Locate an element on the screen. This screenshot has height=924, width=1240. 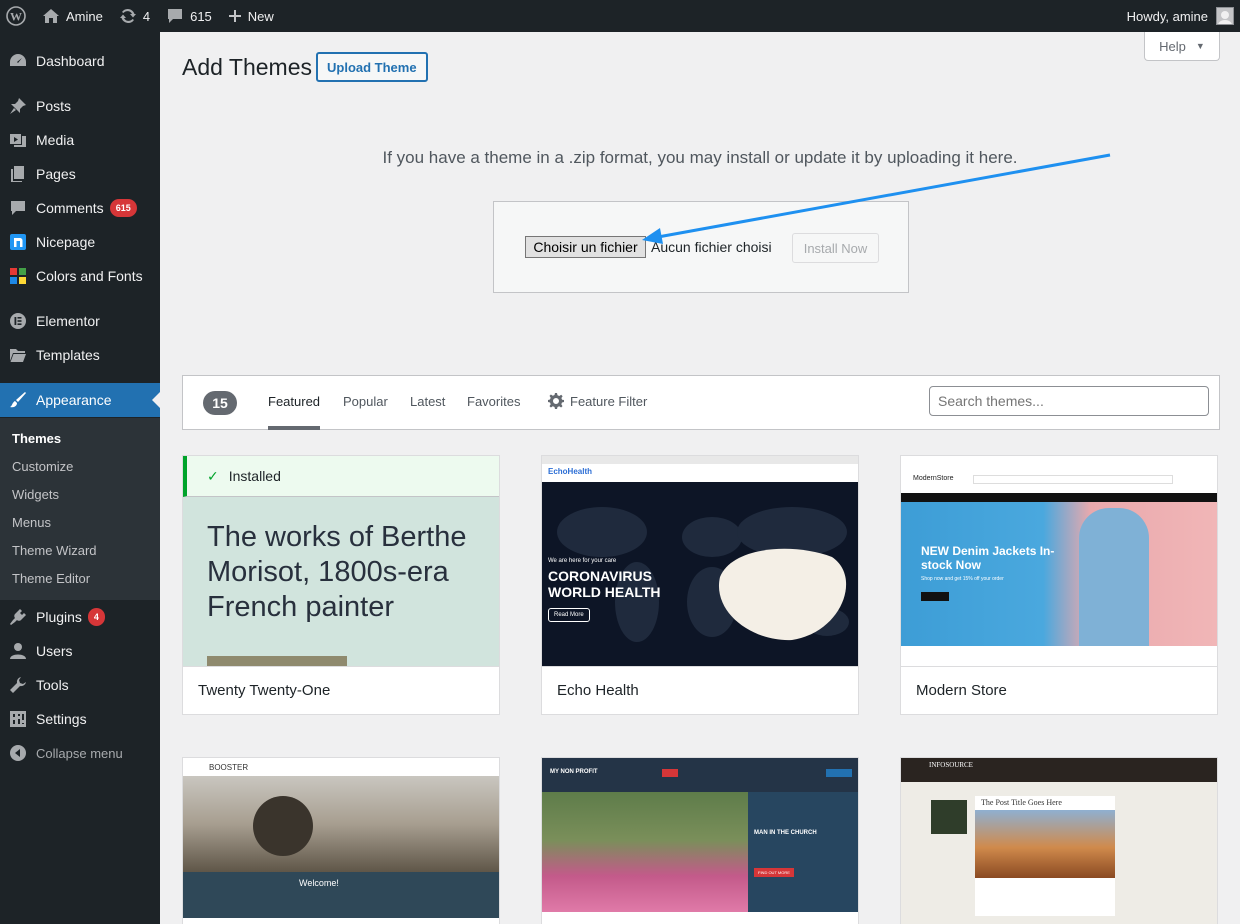
screenshot-welcome-band: Welcome! is located at coordinates (341, 895).